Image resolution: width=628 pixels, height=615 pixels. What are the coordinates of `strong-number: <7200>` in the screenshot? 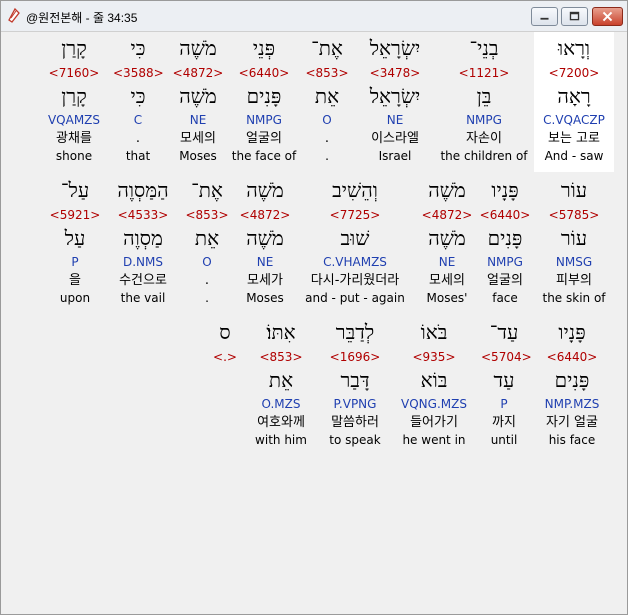 It's located at (574, 73).